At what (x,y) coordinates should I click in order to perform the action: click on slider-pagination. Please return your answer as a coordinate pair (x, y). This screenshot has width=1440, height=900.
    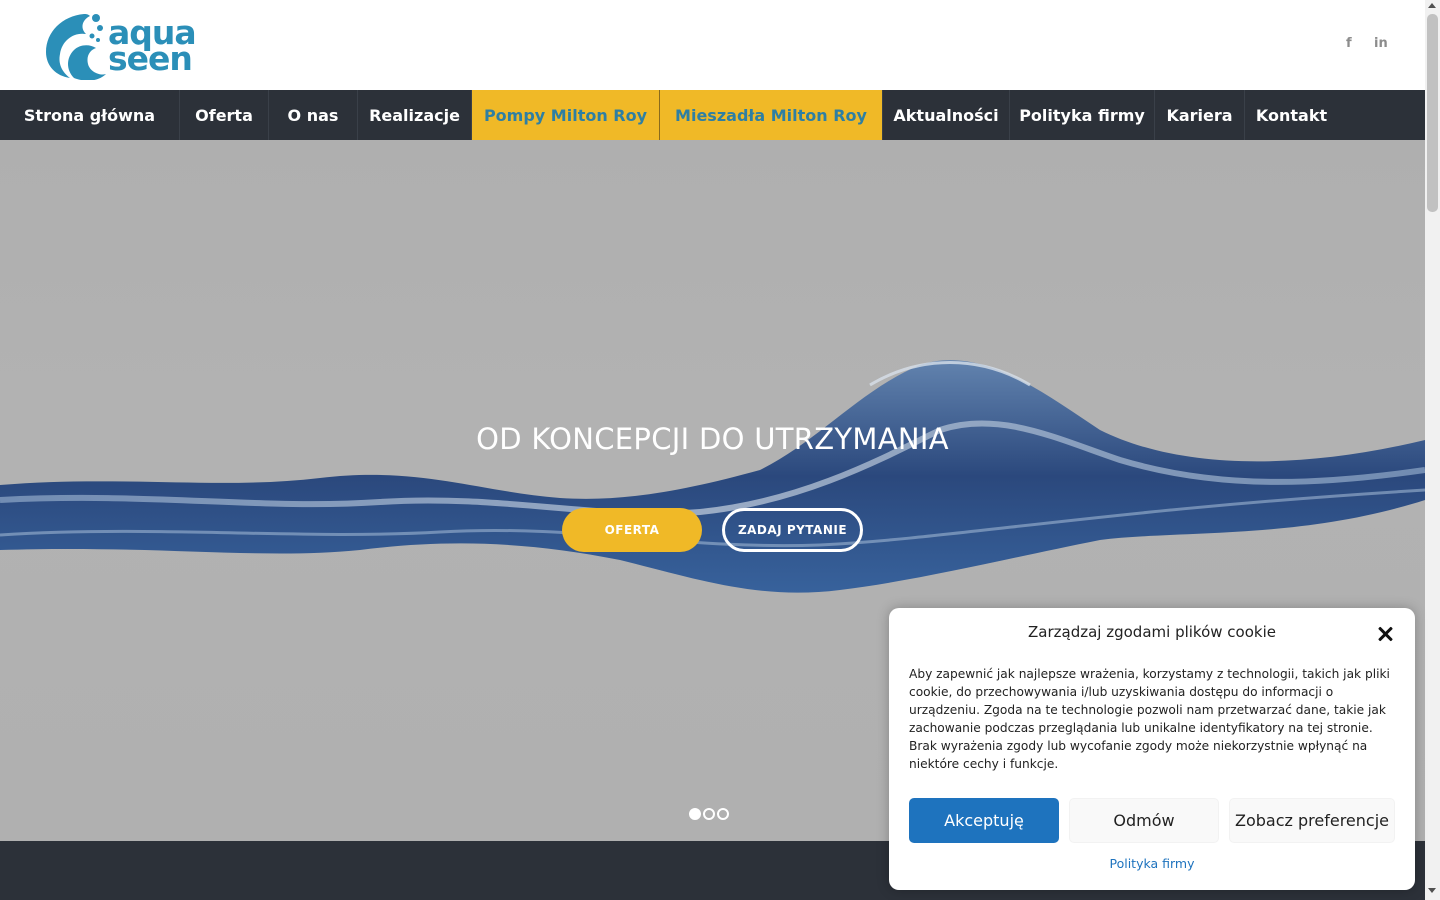
    Looking at the image, I should click on (709, 814).